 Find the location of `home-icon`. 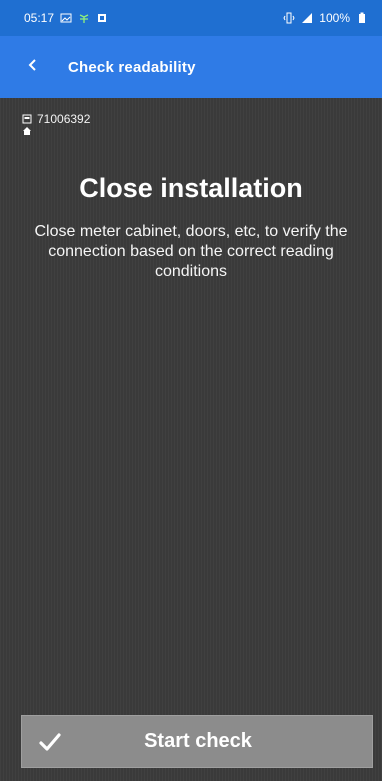

home-icon is located at coordinates (27, 131).